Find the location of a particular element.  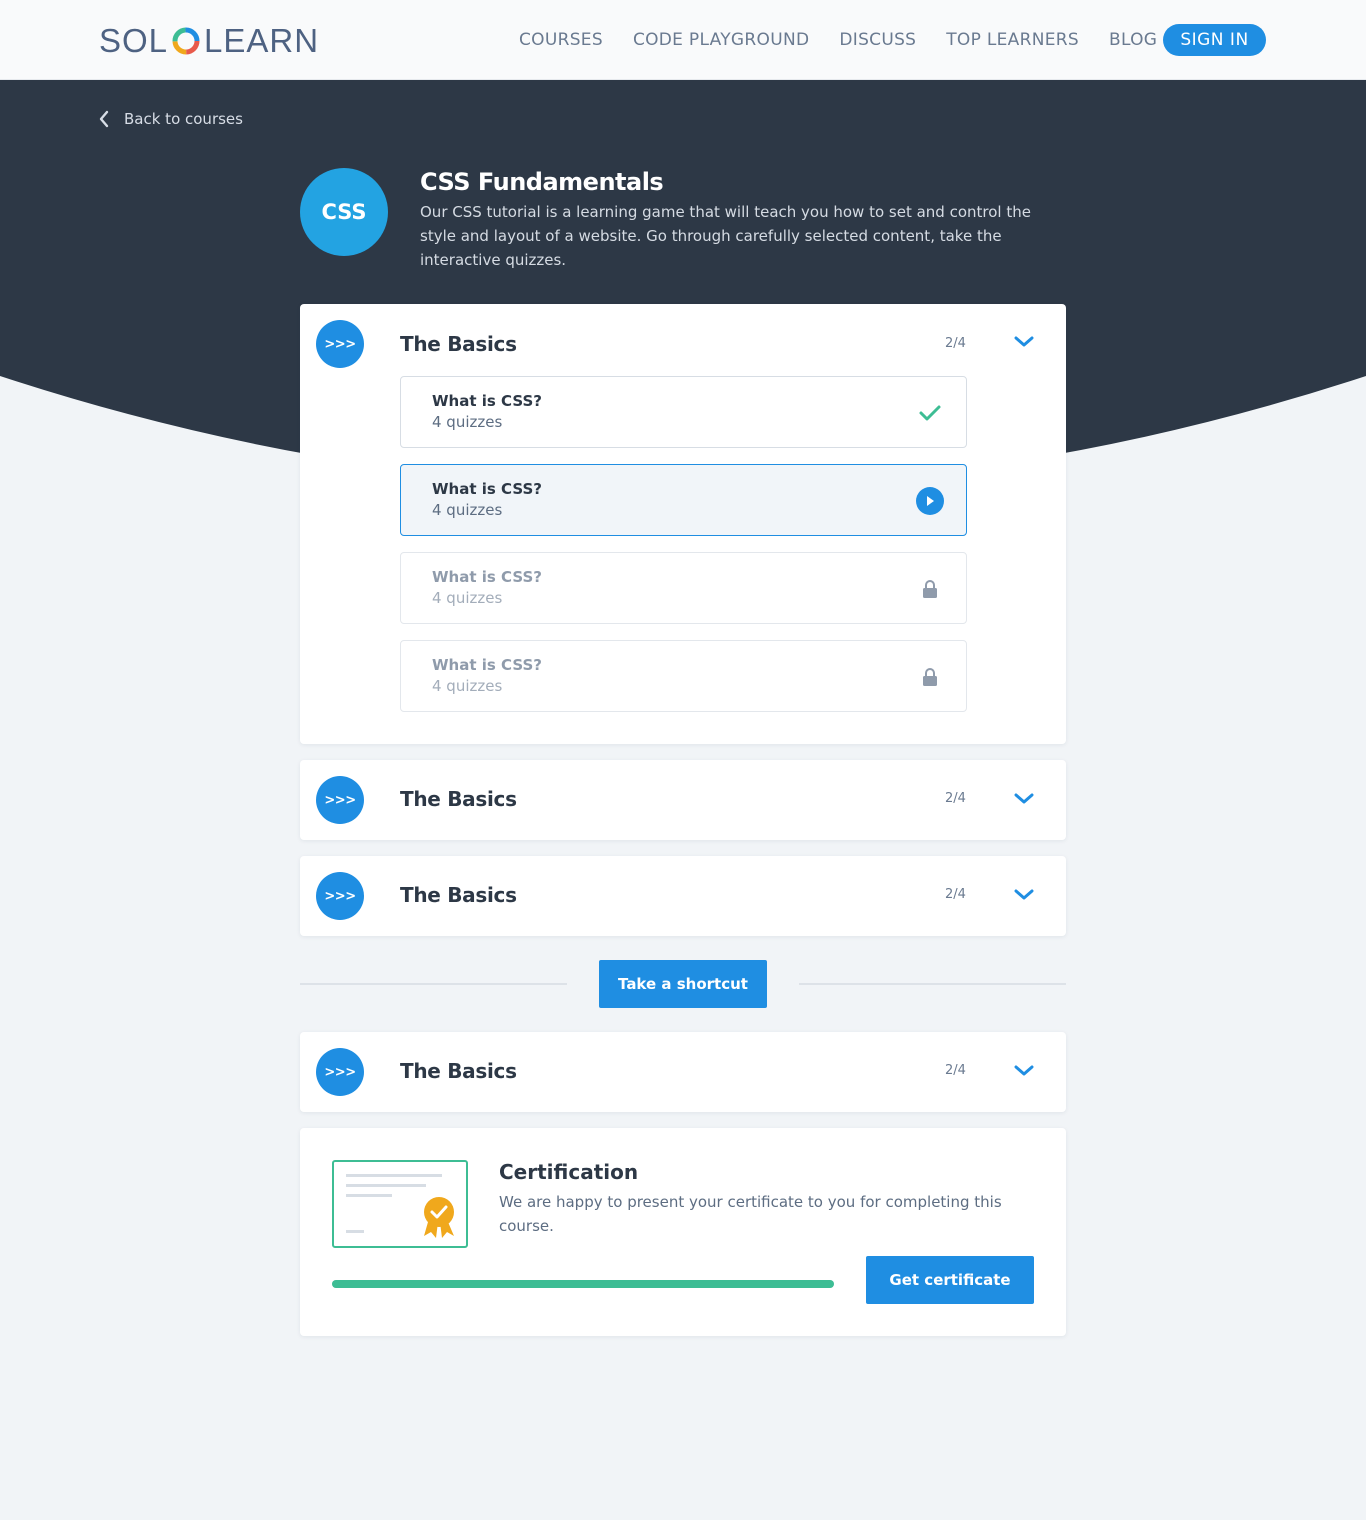

certification-progress-bar is located at coordinates (583, 1284).